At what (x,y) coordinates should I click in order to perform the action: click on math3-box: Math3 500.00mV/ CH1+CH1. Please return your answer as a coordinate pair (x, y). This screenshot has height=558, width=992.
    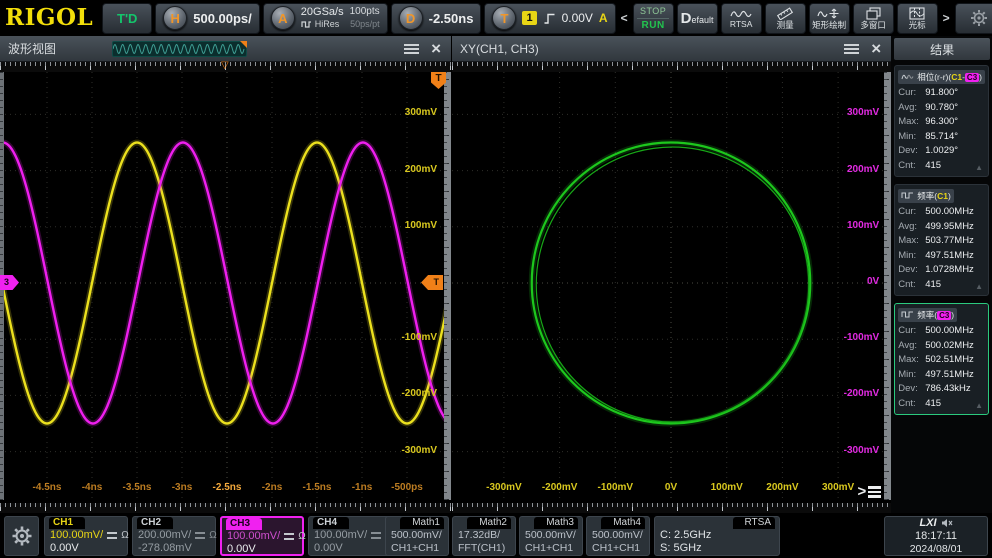
    Looking at the image, I should click on (551, 536).